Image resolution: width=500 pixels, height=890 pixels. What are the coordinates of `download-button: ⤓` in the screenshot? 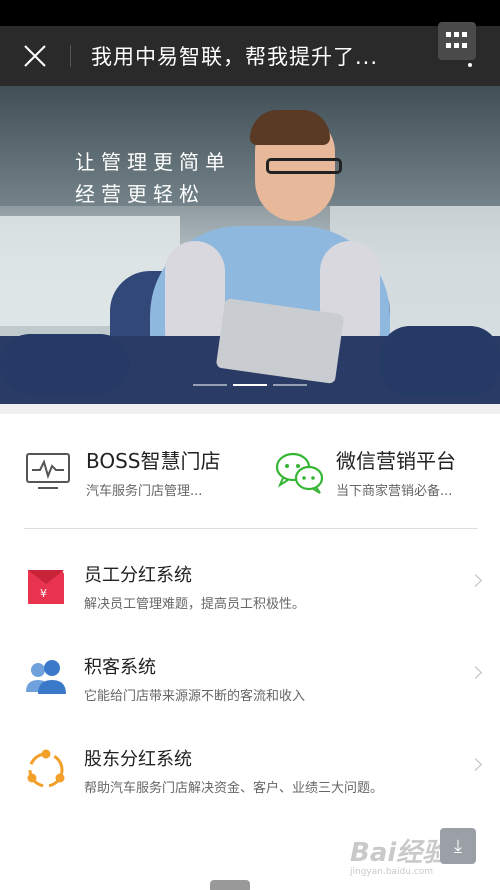 It's located at (458, 846).